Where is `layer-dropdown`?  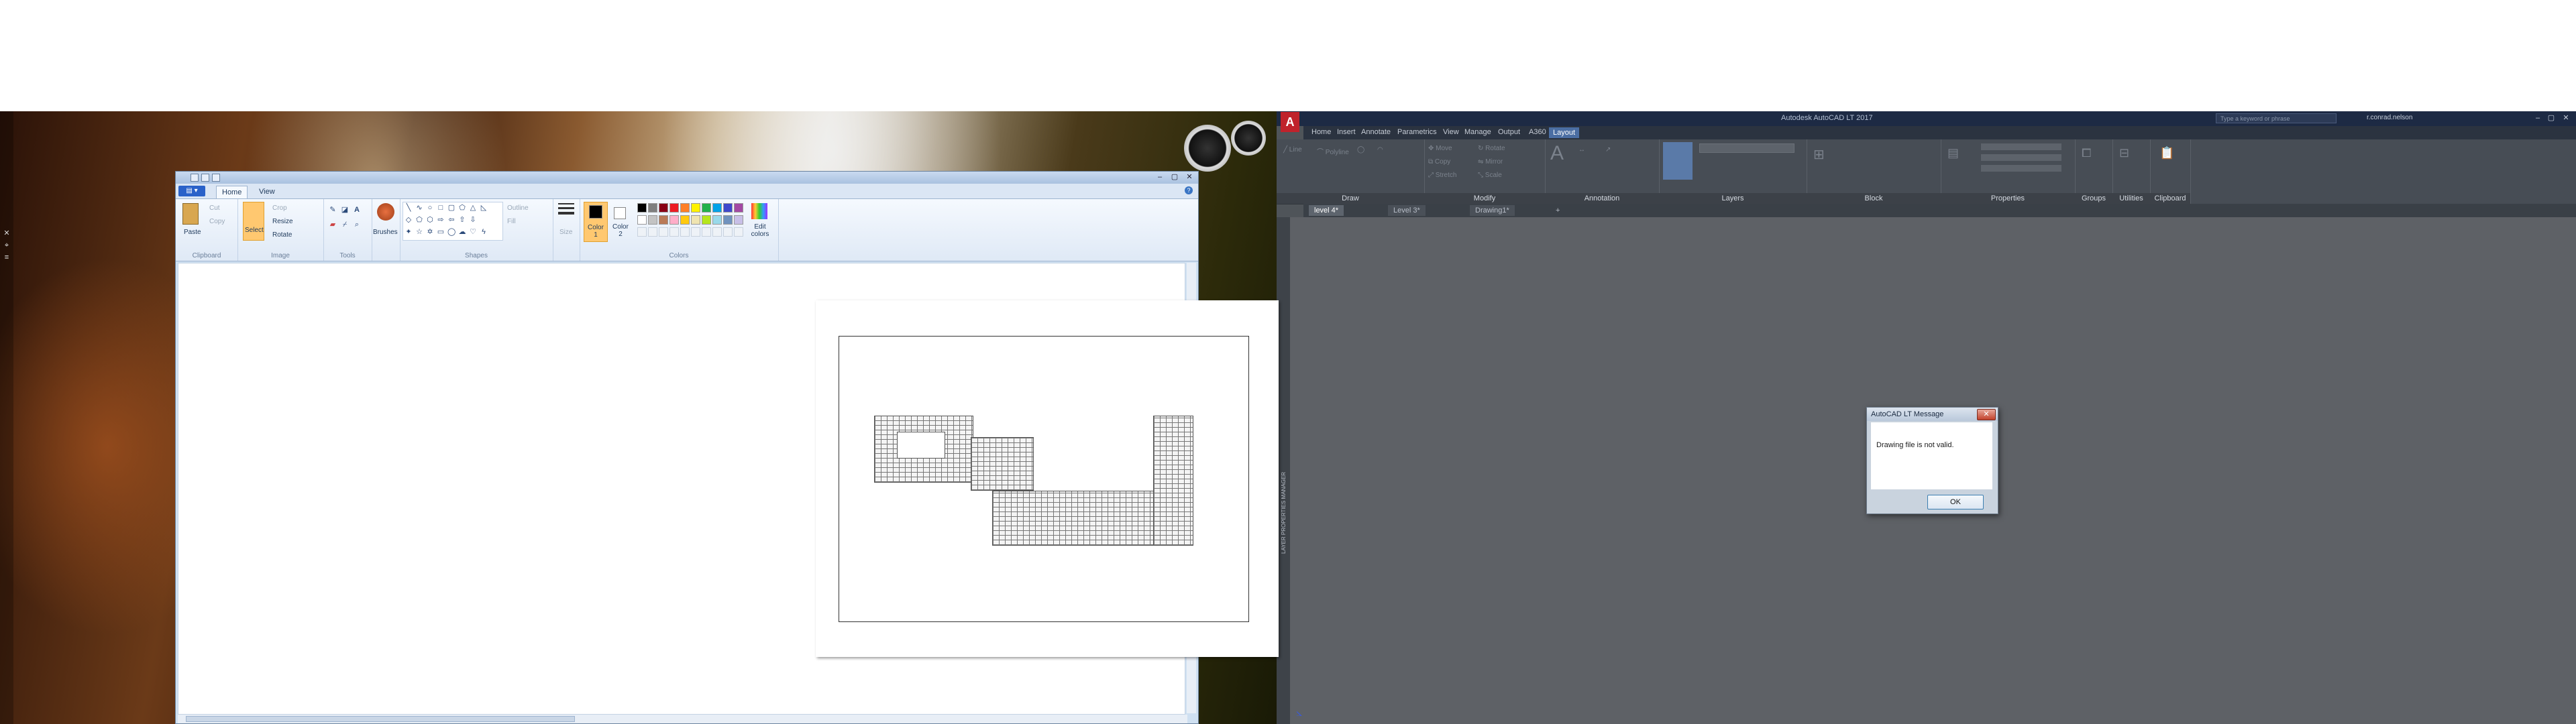 layer-dropdown is located at coordinates (1746, 148).